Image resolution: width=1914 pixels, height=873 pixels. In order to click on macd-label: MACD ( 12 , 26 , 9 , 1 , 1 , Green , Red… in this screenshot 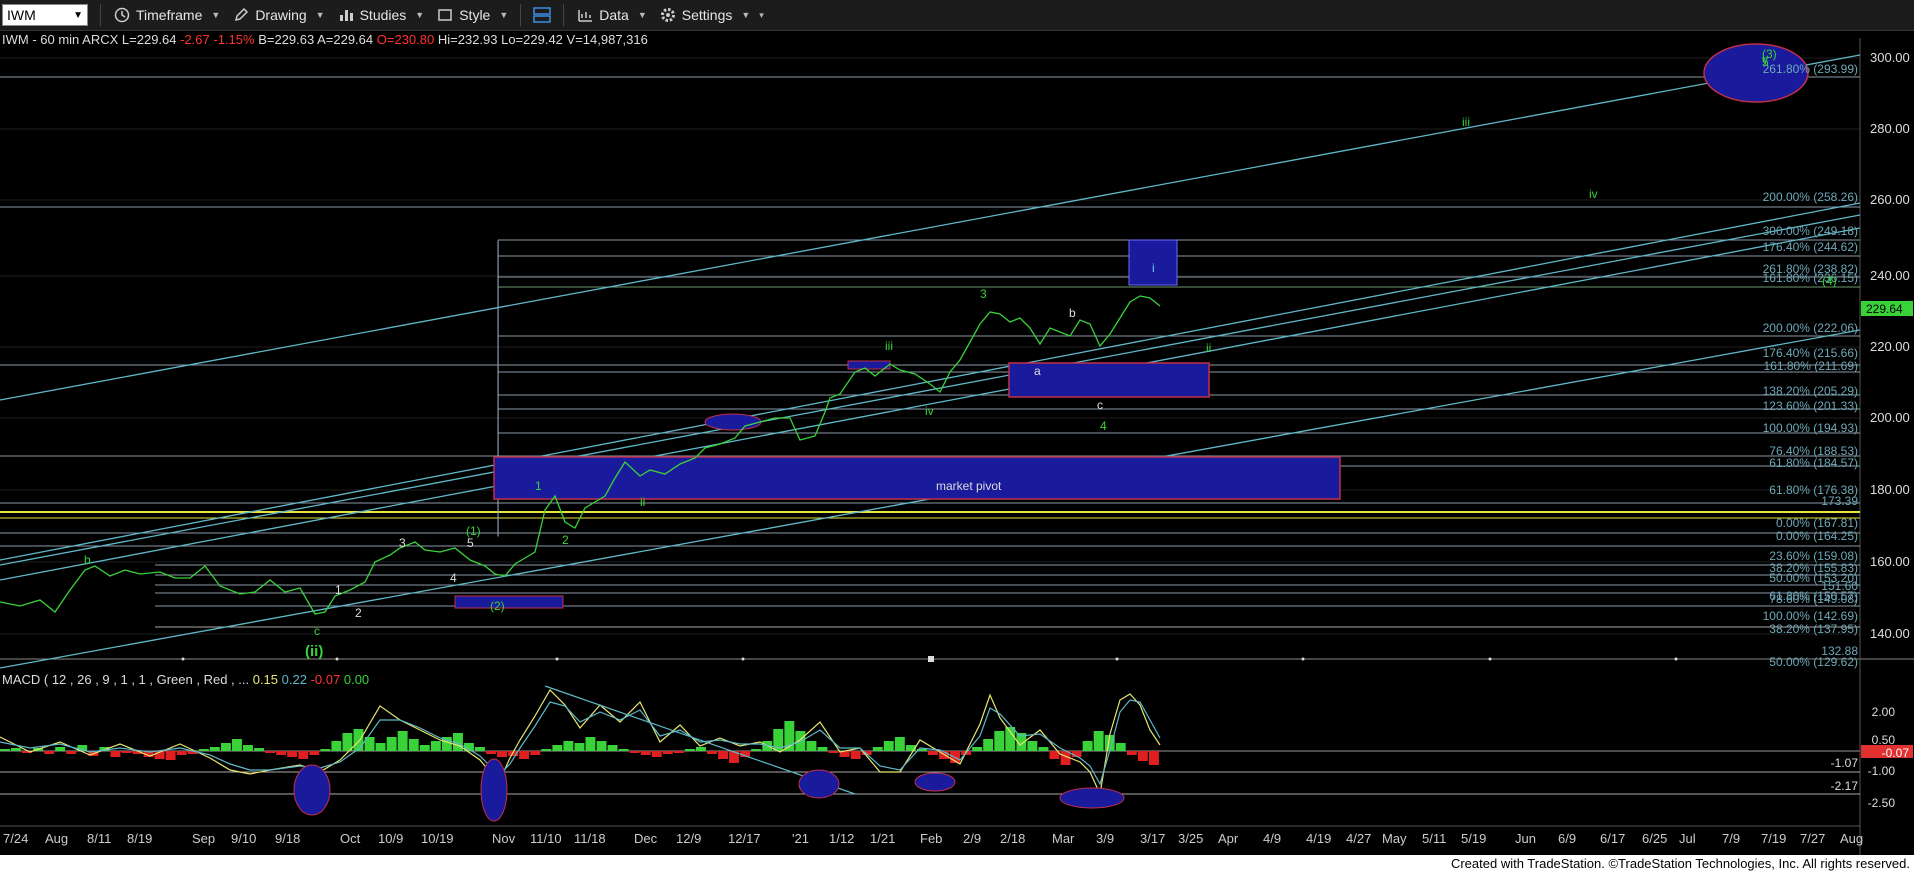, I will do `click(127, 679)`.